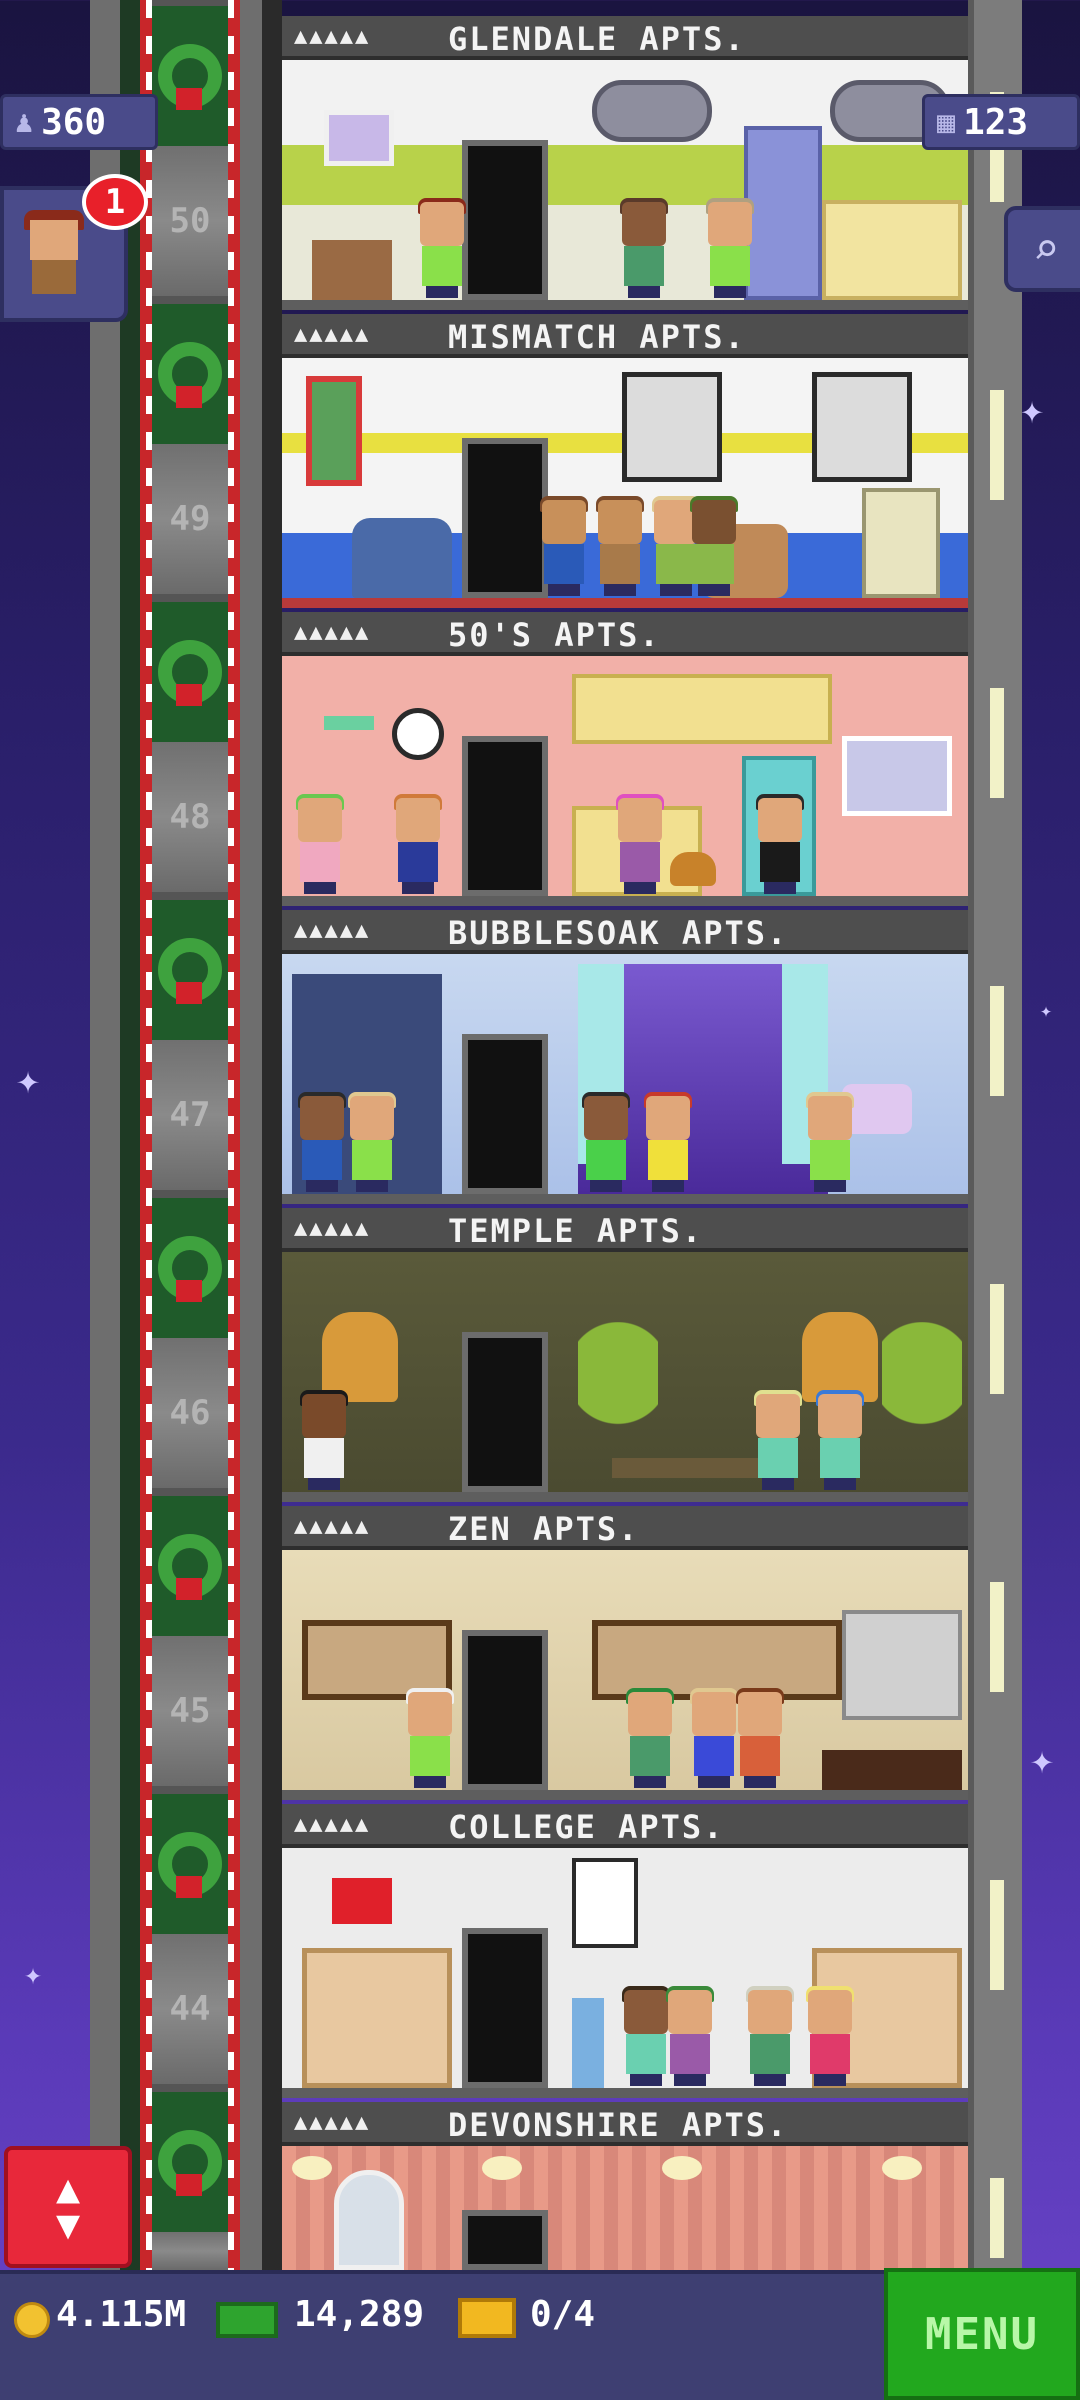 The image size is (1080, 2400). What do you see at coordinates (996, 122) in the screenshot?
I see `floors-value: 123` at bounding box center [996, 122].